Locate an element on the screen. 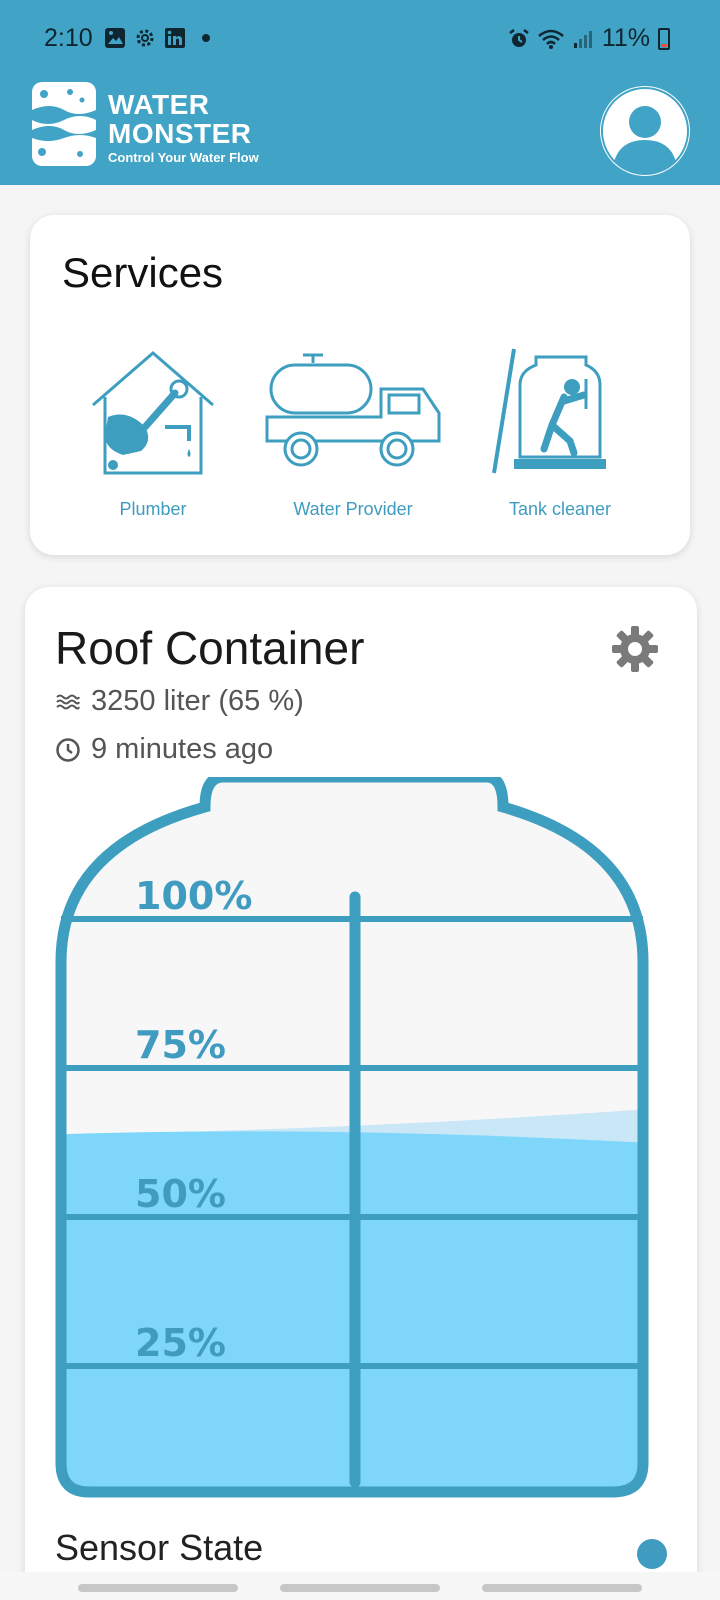 This screenshot has height=1600, width=720. status-time: 2:10 is located at coordinates (68, 38).